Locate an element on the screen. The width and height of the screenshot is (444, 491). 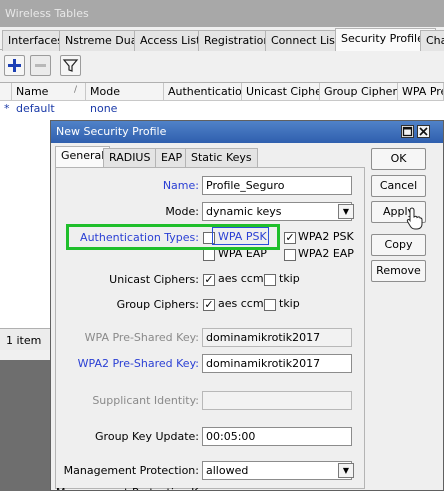
remove-button is located at coordinates (40, 65).